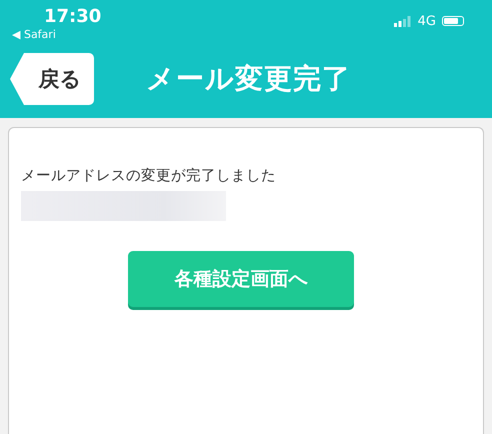  I want to click on back-button: 戻る, so click(52, 79).